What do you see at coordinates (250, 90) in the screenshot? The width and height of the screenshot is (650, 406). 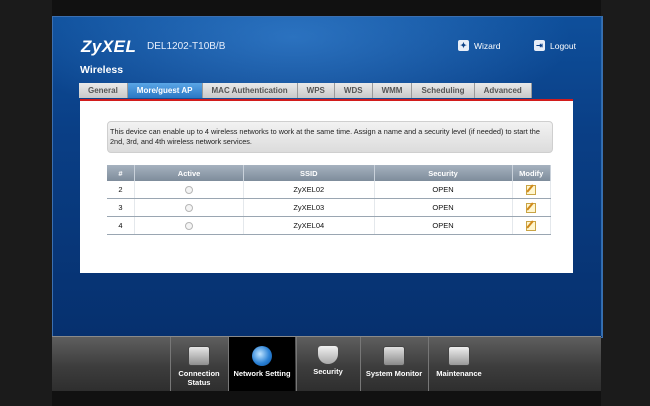 I see `tab-mac-authentication: MAC Authentication` at bounding box center [250, 90].